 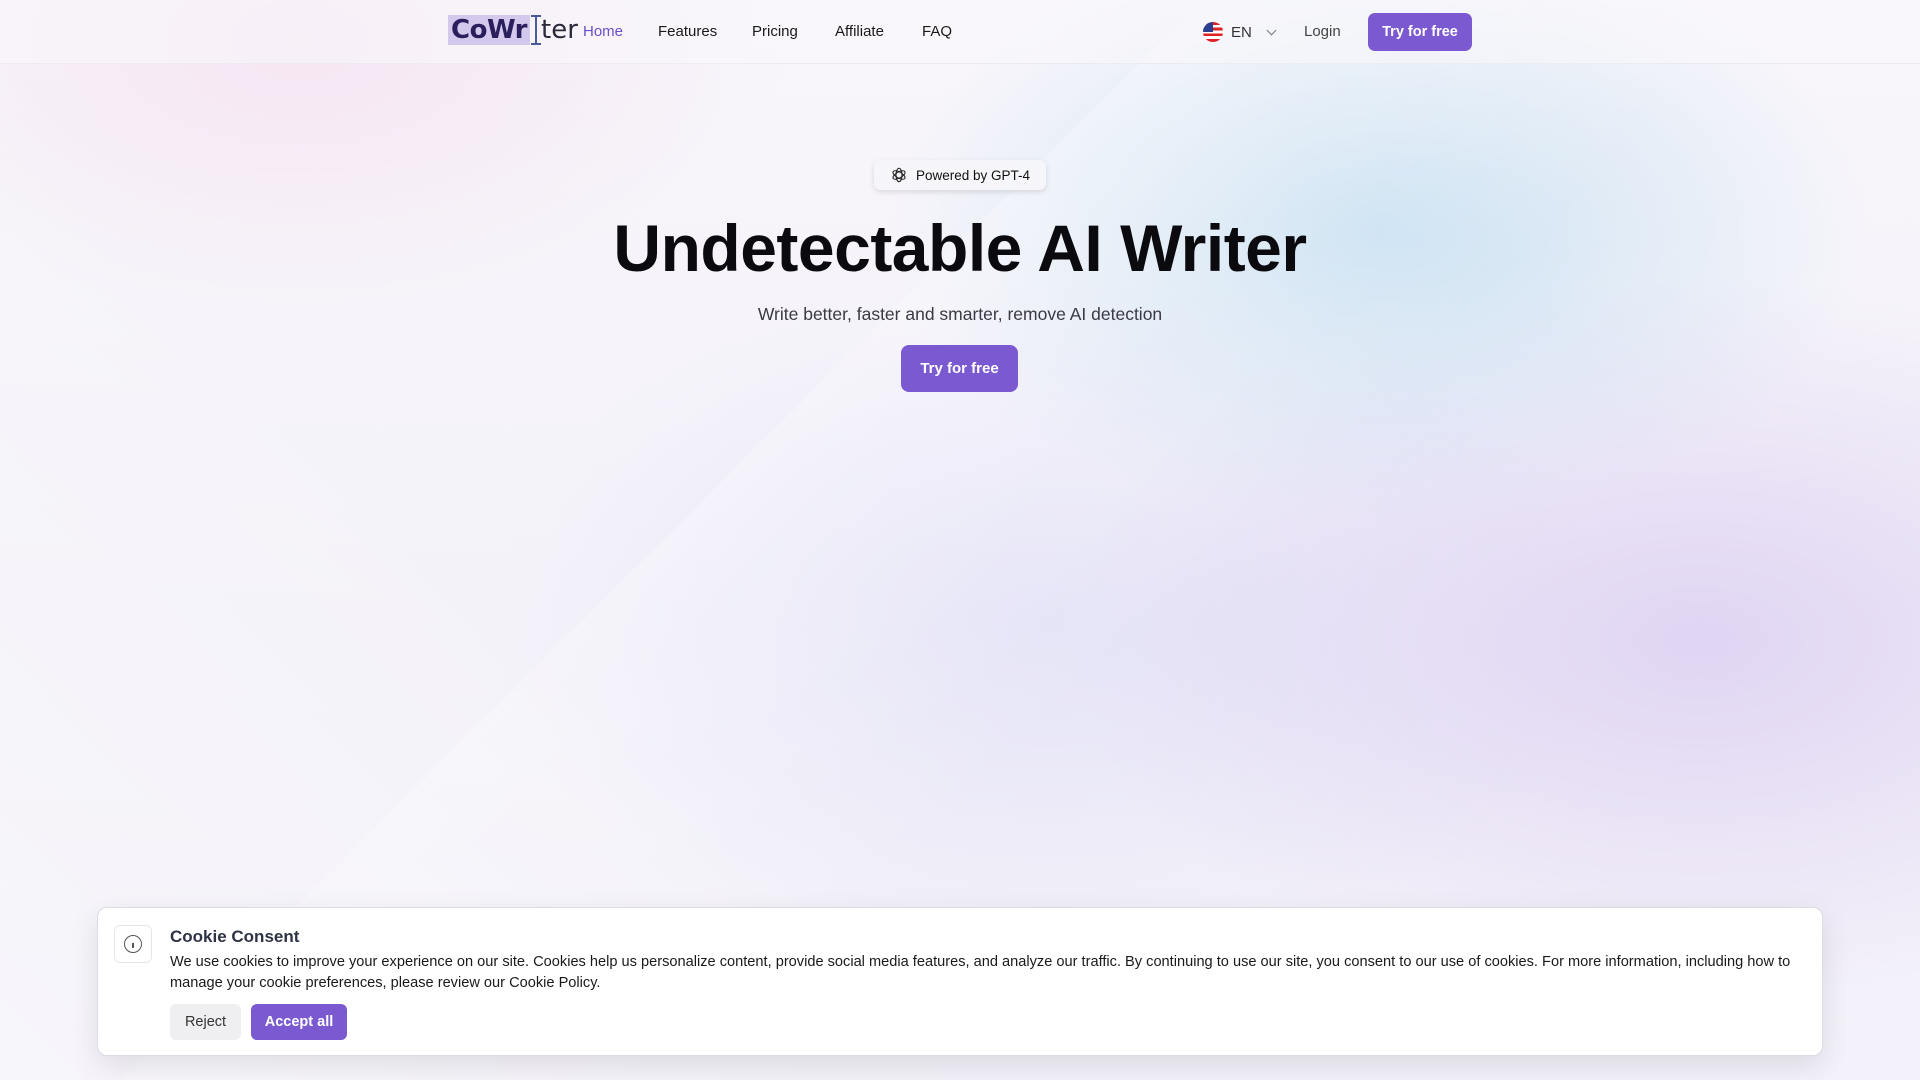 I want to click on accept-all-button: Accept all, so click(x=299, y=1022).